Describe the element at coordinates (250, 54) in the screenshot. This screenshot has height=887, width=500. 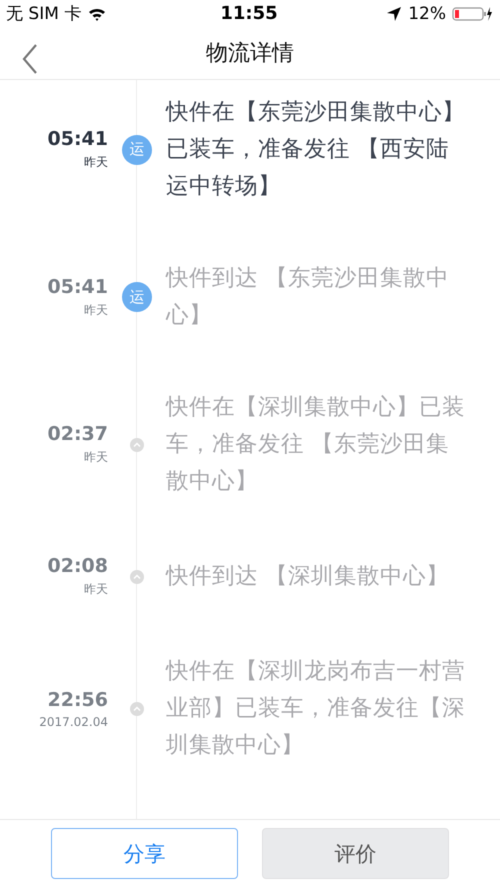
I see `page-title: 物流详情` at that location.